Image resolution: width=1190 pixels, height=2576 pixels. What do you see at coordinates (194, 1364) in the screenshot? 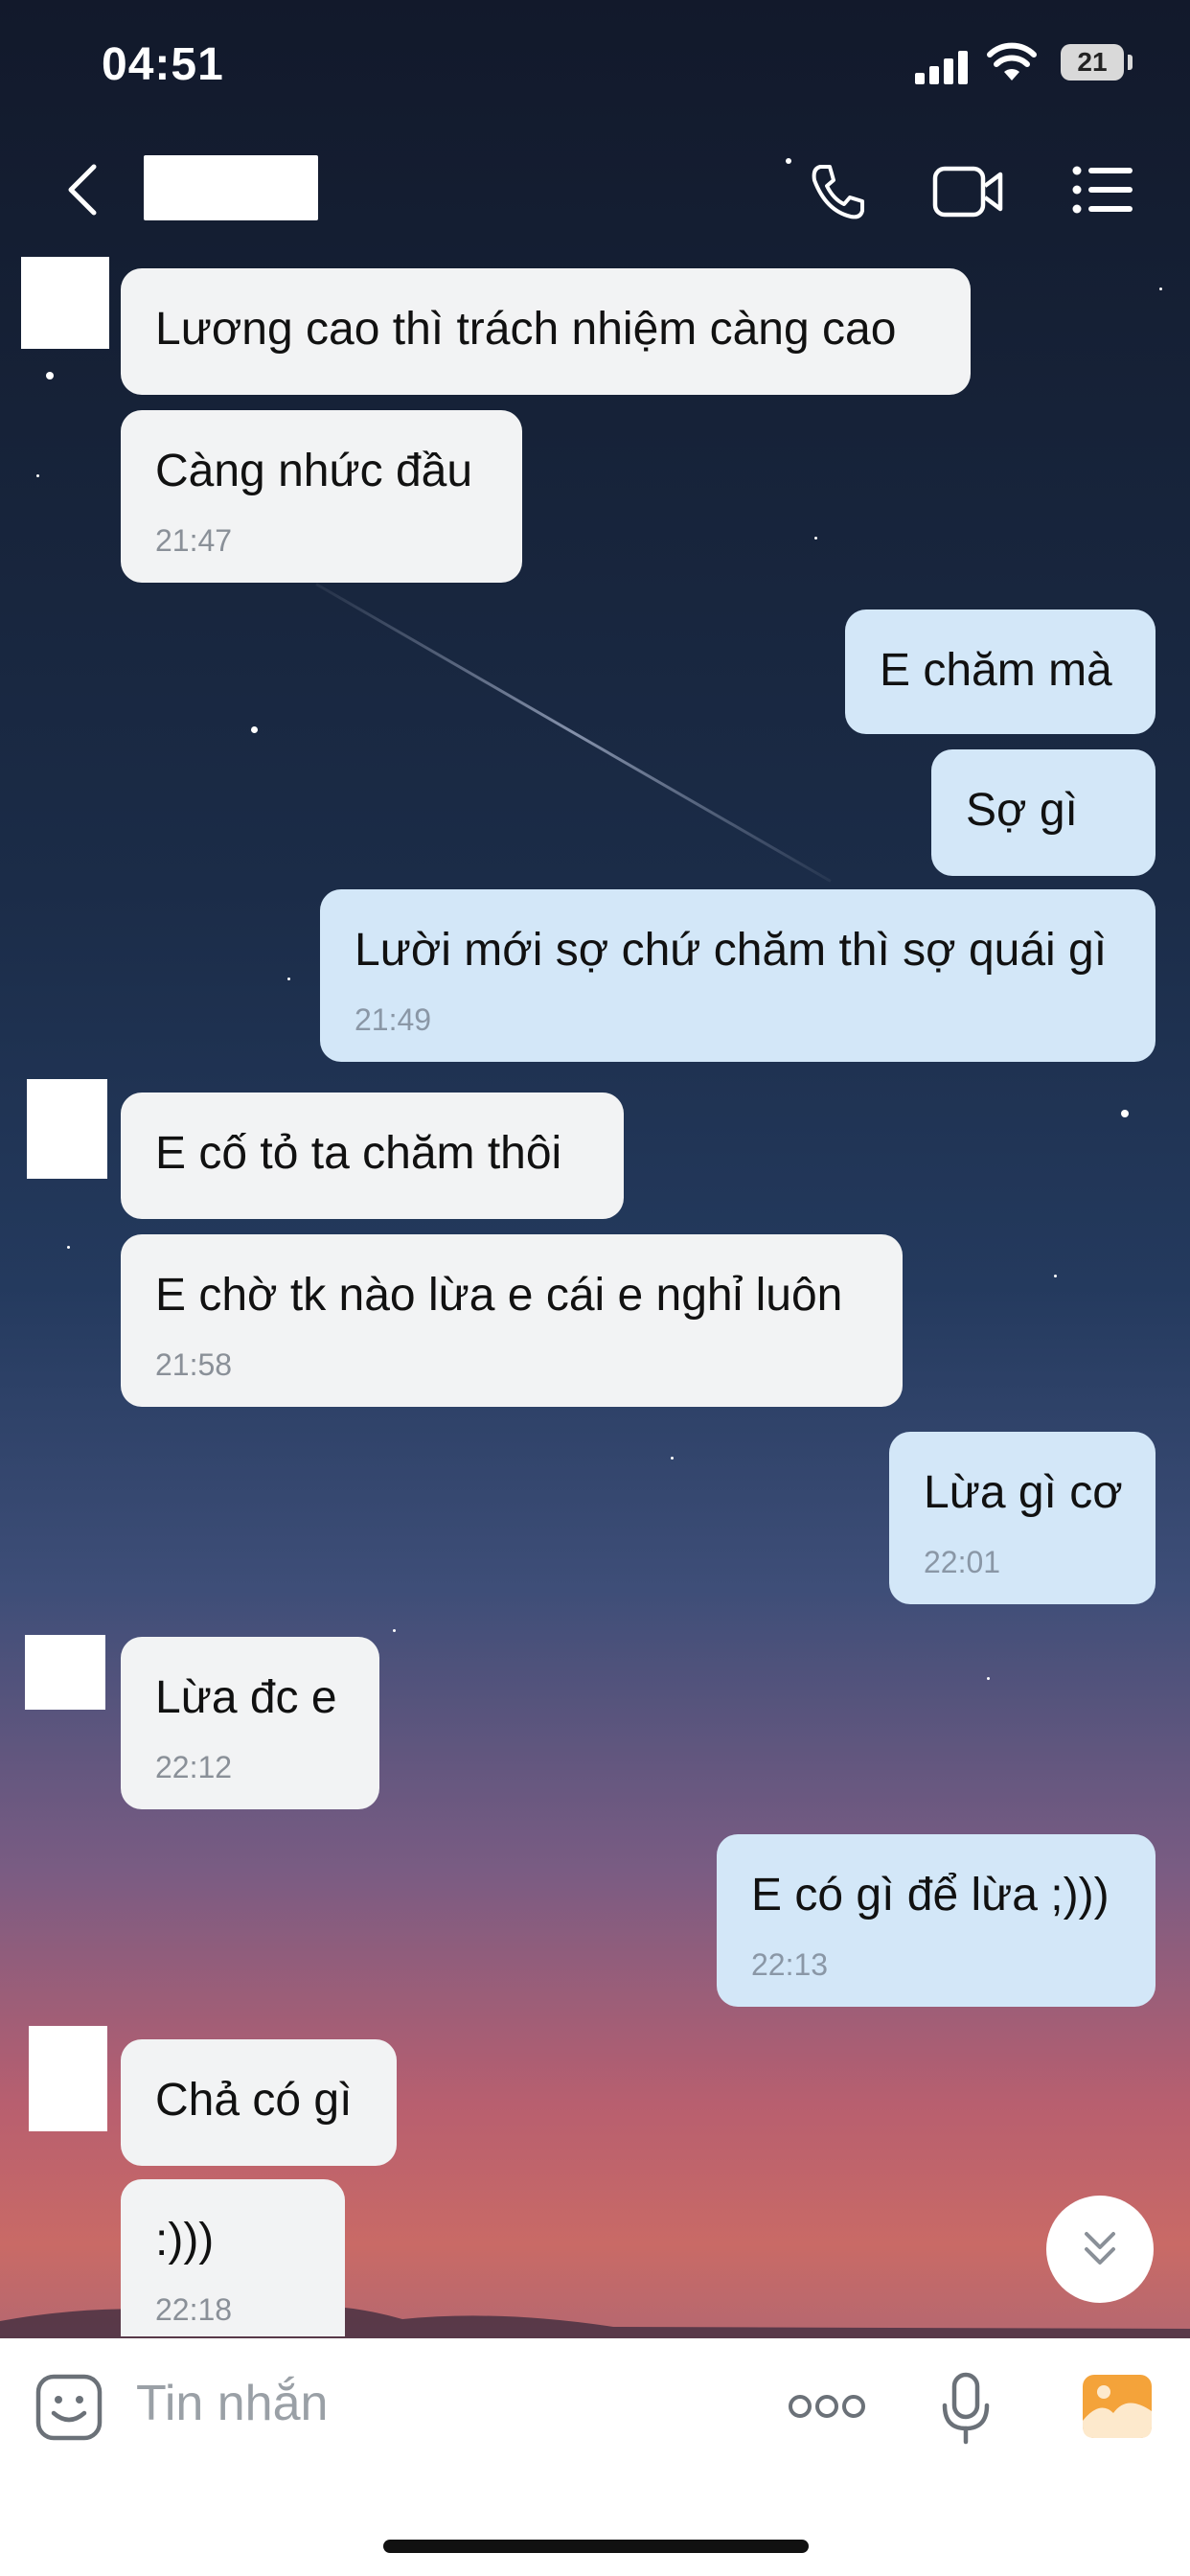
I see `message-time: 21:58` at bounding box center [194, 1364].